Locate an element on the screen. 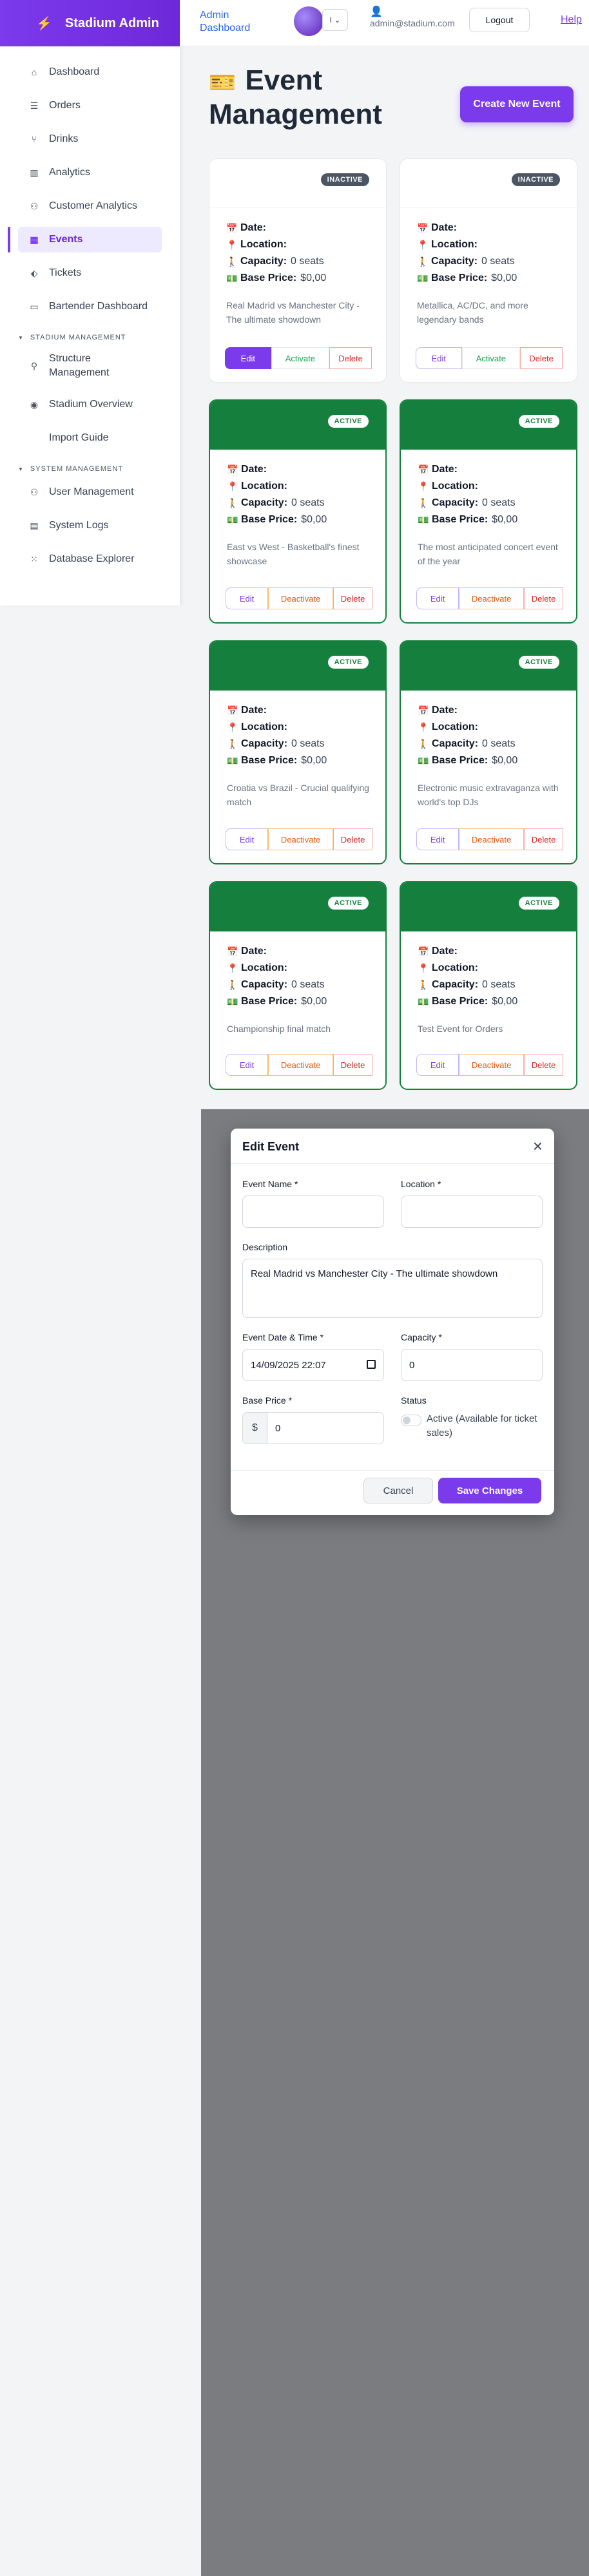 This screenshot has height=2576, width=589. avatar is located at coordinates (308, 21).